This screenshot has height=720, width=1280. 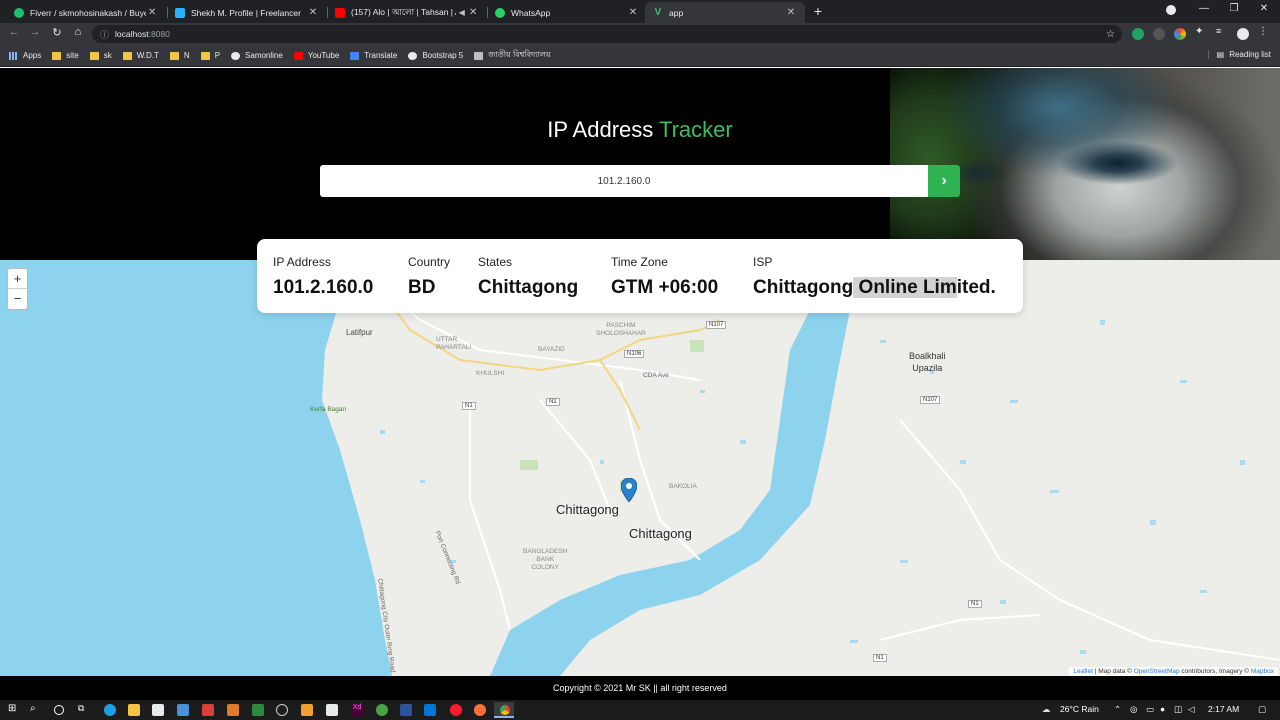 What do you see at coordinates (528, 277) in the screenshot?
I see `states-column: States Chittagong` at bounding box center [528, 277].